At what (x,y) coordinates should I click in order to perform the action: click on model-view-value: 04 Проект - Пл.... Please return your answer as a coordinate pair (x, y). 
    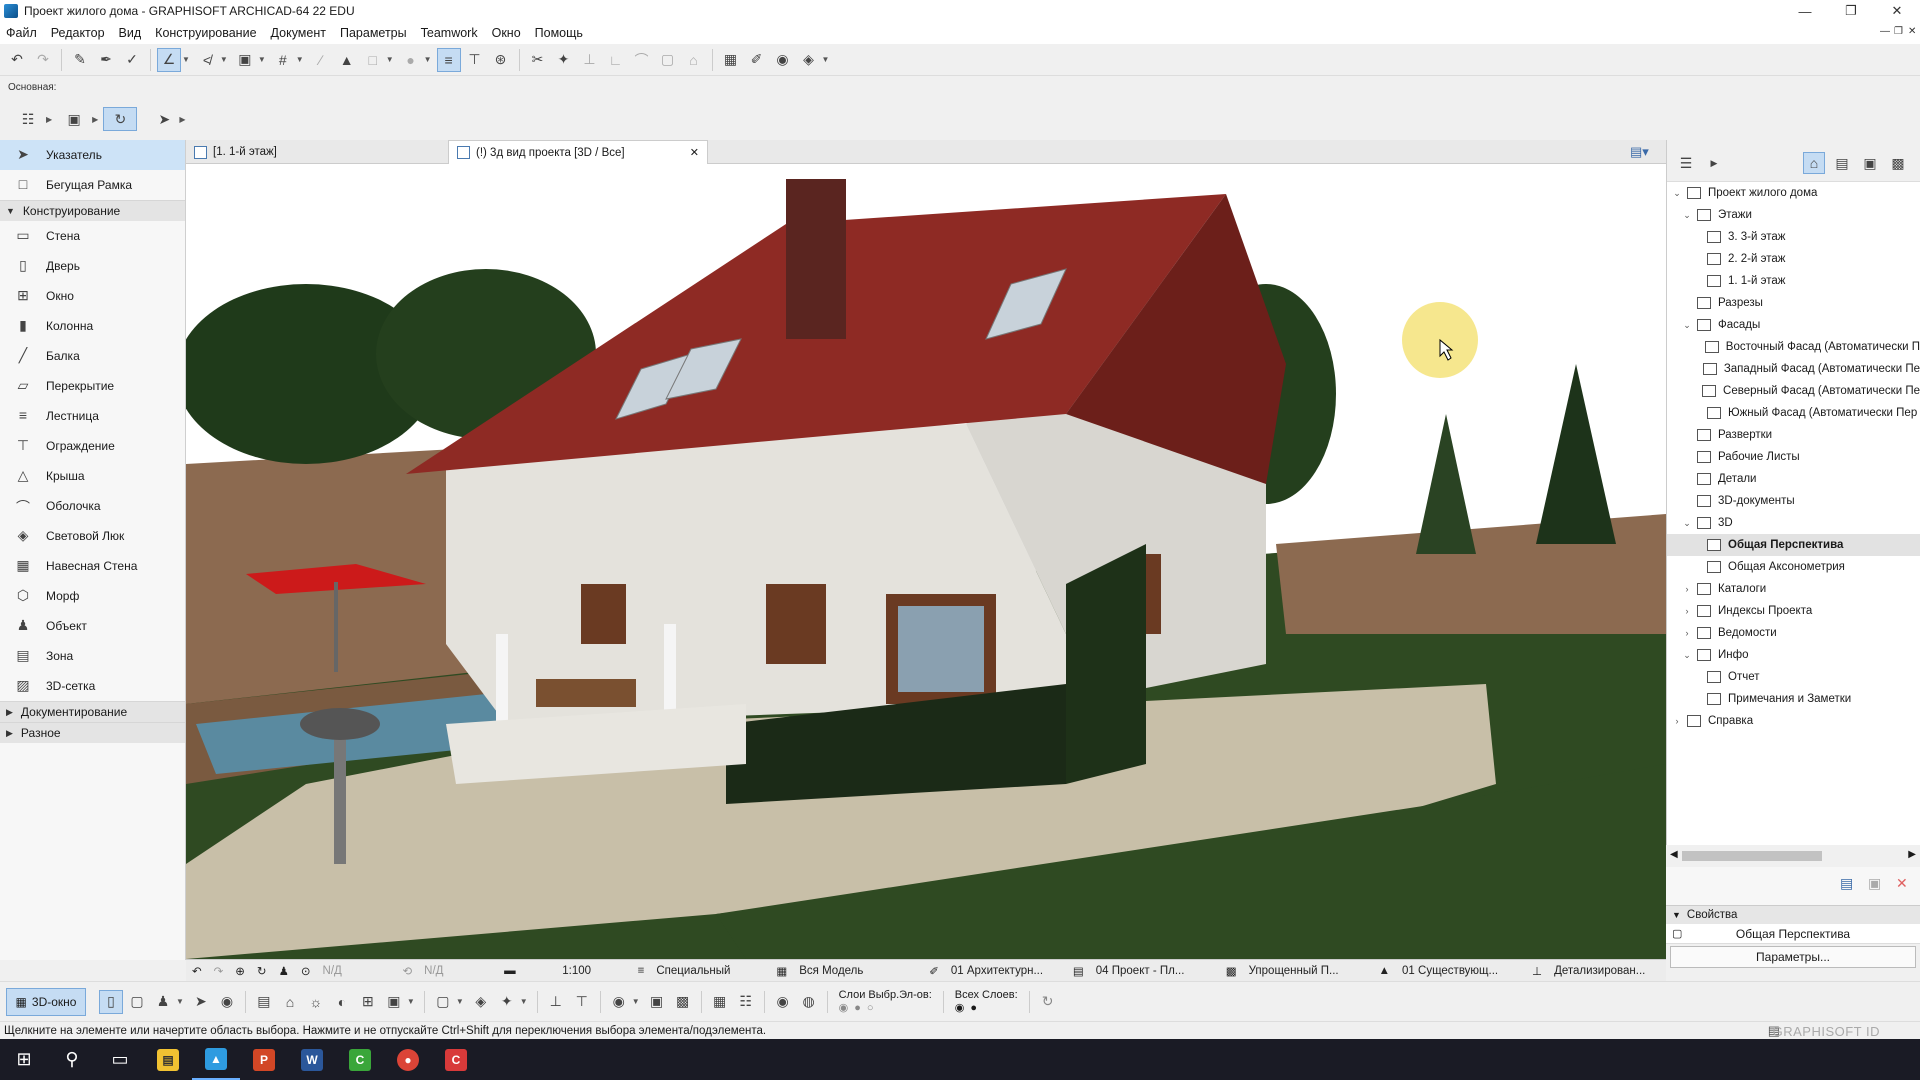
    Looking at the image, I should click on (1155, 971).